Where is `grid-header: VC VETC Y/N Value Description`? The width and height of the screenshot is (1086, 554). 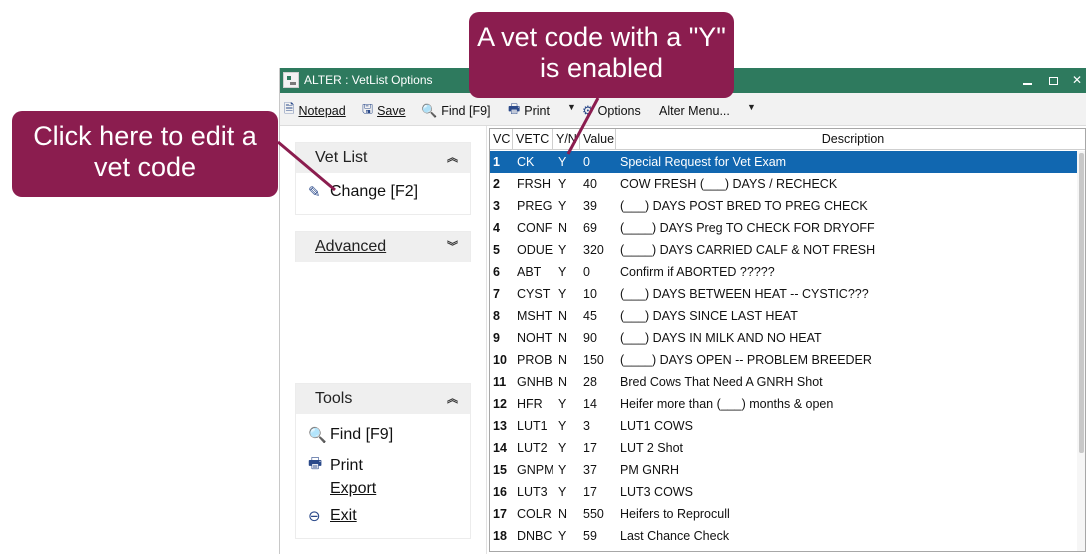
grid-header: VC VETC Y/N Value Description is located at coordinates (787, 139).